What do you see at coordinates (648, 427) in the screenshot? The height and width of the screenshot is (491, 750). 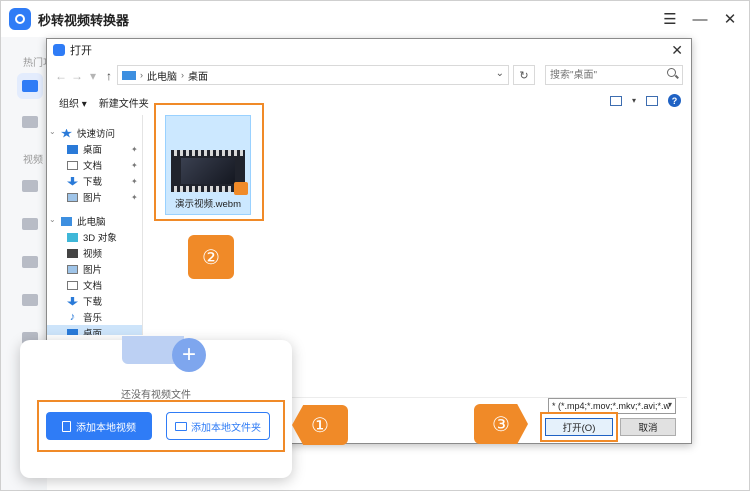 I see `cancel-button: 取消` at bounding box center [648, 427].